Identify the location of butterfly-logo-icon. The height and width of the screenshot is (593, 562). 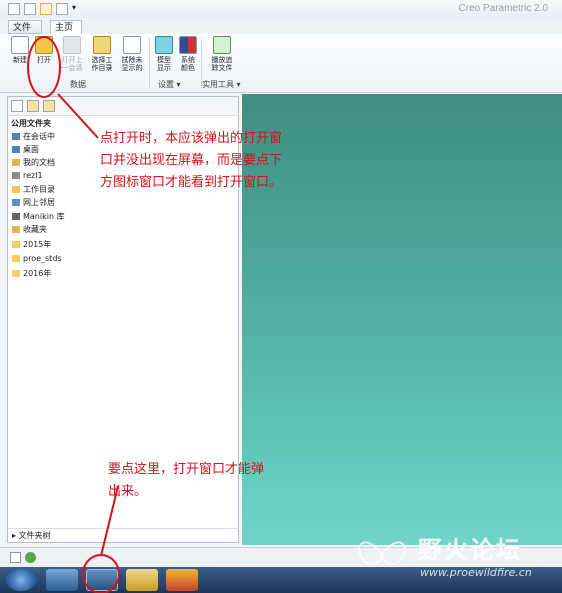
(382, 553).